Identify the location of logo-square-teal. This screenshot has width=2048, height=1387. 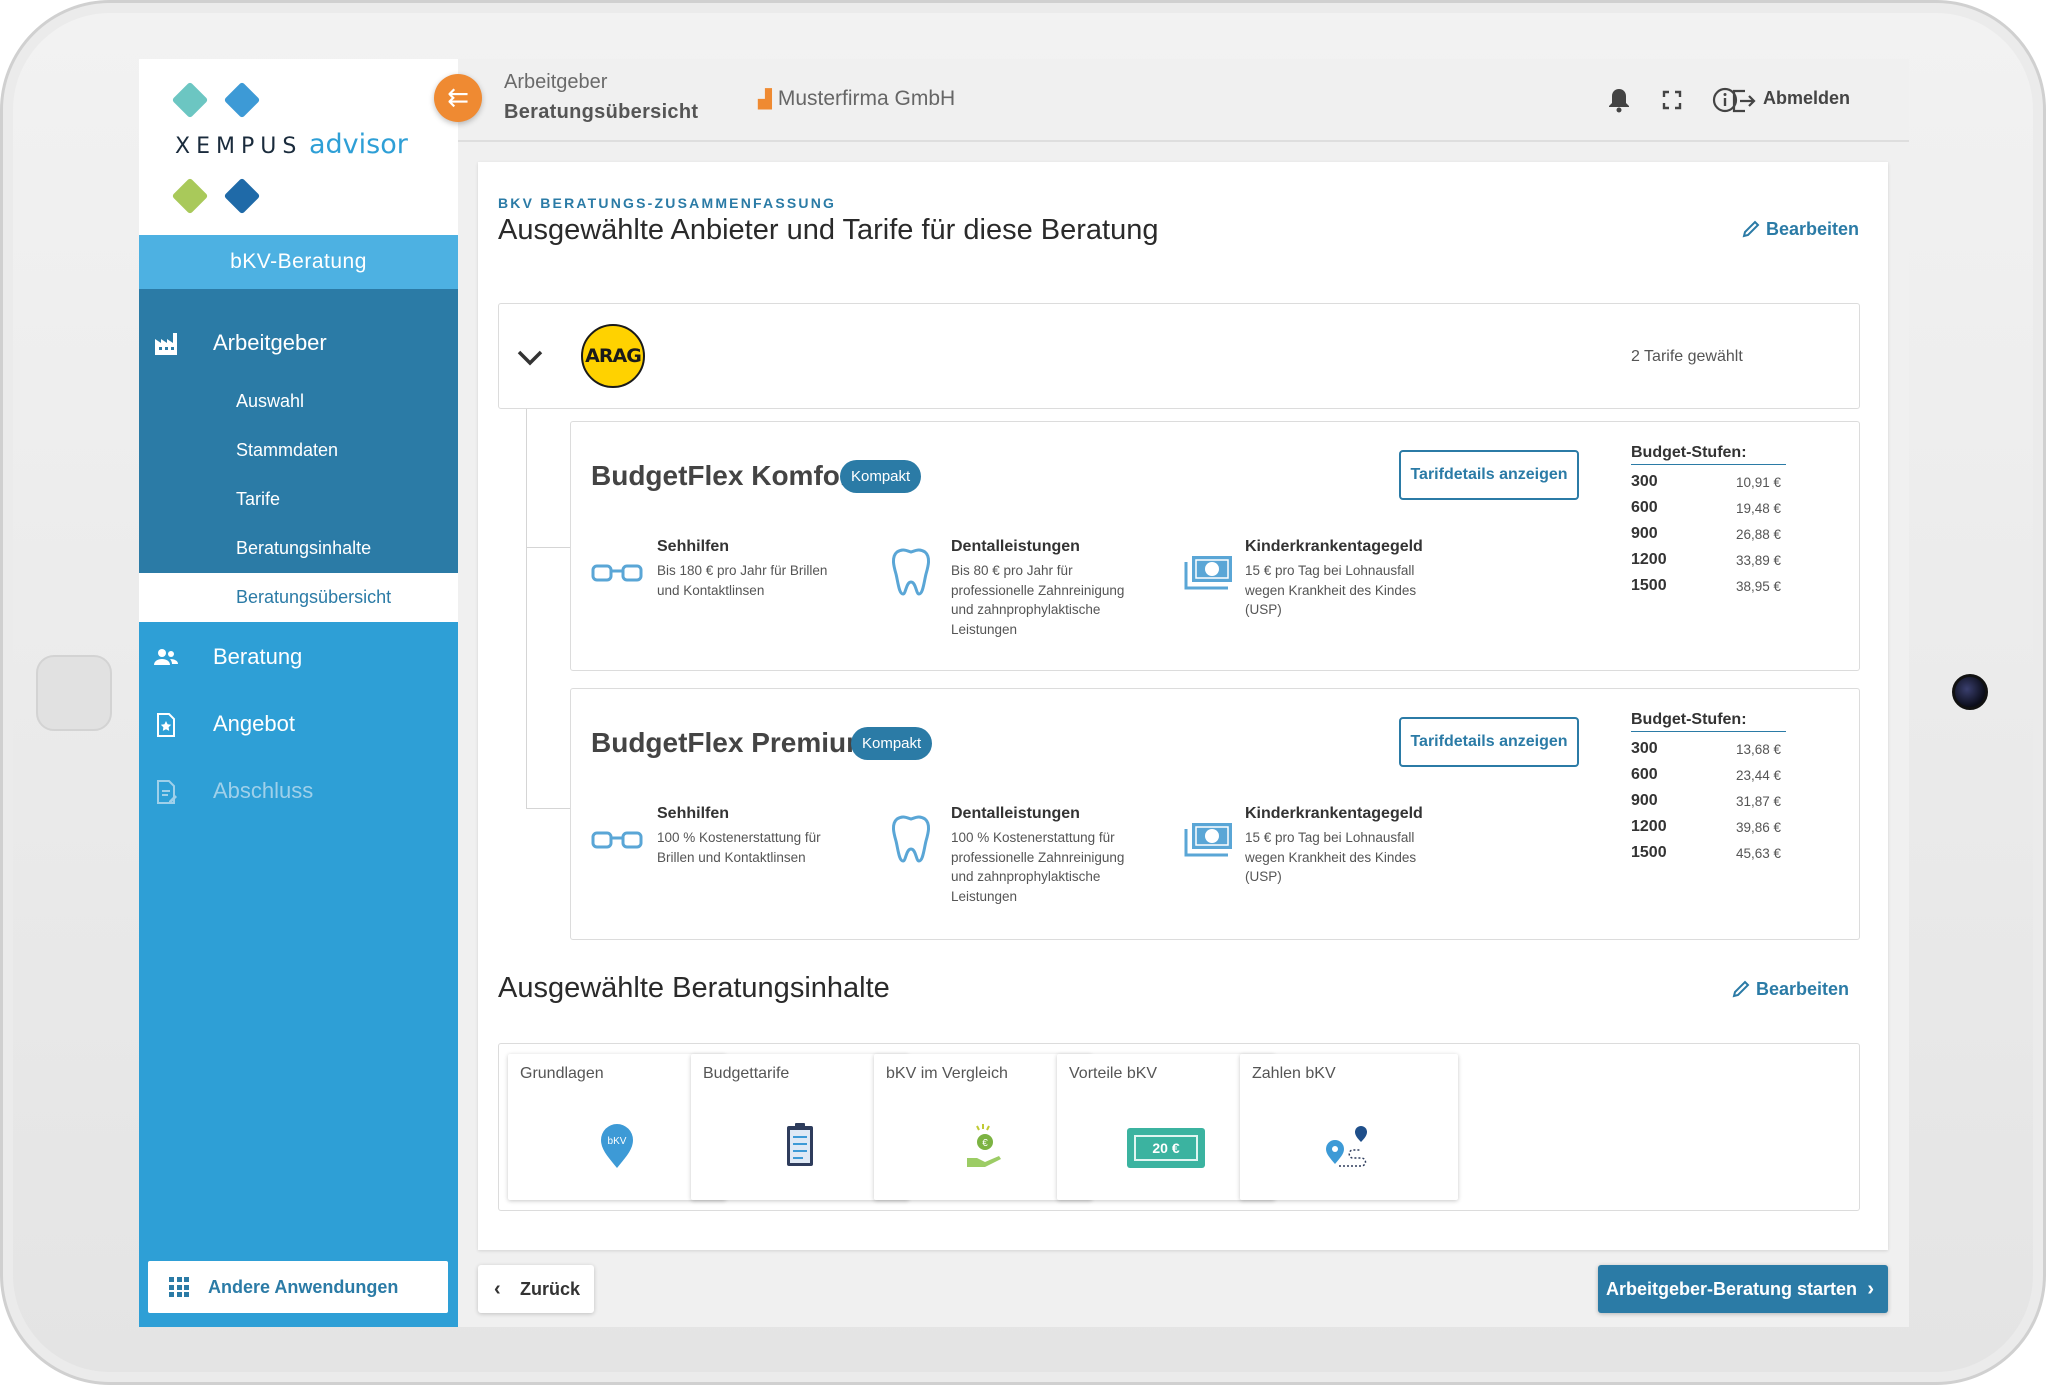
(190, 100).